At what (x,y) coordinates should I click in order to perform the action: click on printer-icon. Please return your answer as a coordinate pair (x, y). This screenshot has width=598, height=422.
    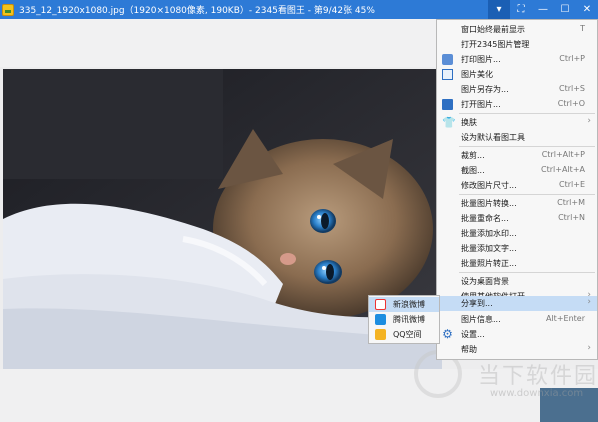
    Looking at the image, I should click on (447, 59).